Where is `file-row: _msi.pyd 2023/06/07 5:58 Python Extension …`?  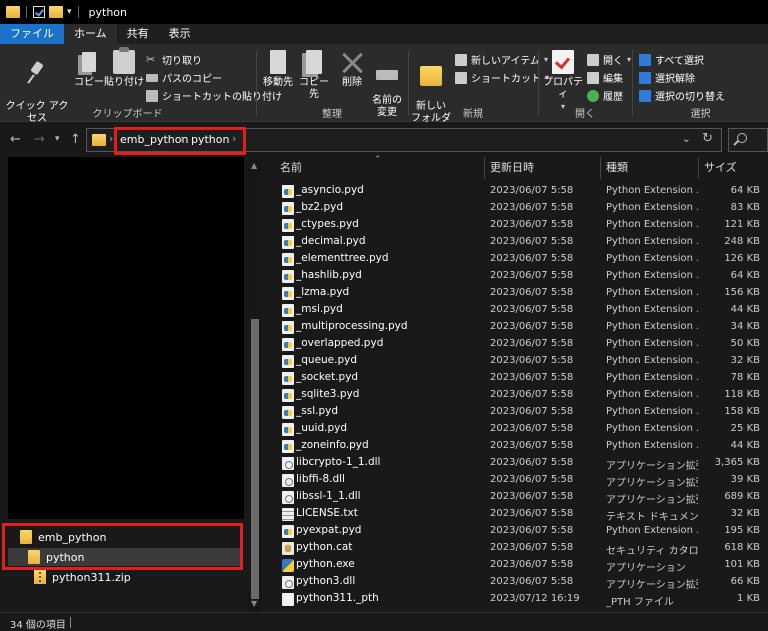 file-row: _msi.pyd 2023/06/07 5:58 Python Extension … is located at coordinates (522, 310).